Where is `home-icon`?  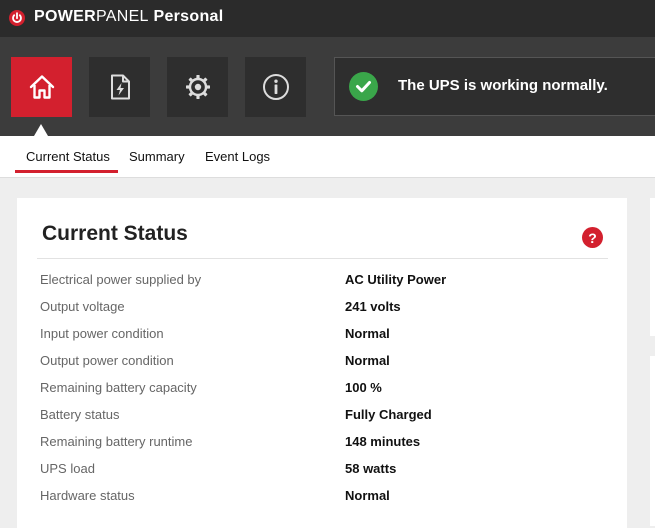 home-icon is located at coordinates (41, 87).